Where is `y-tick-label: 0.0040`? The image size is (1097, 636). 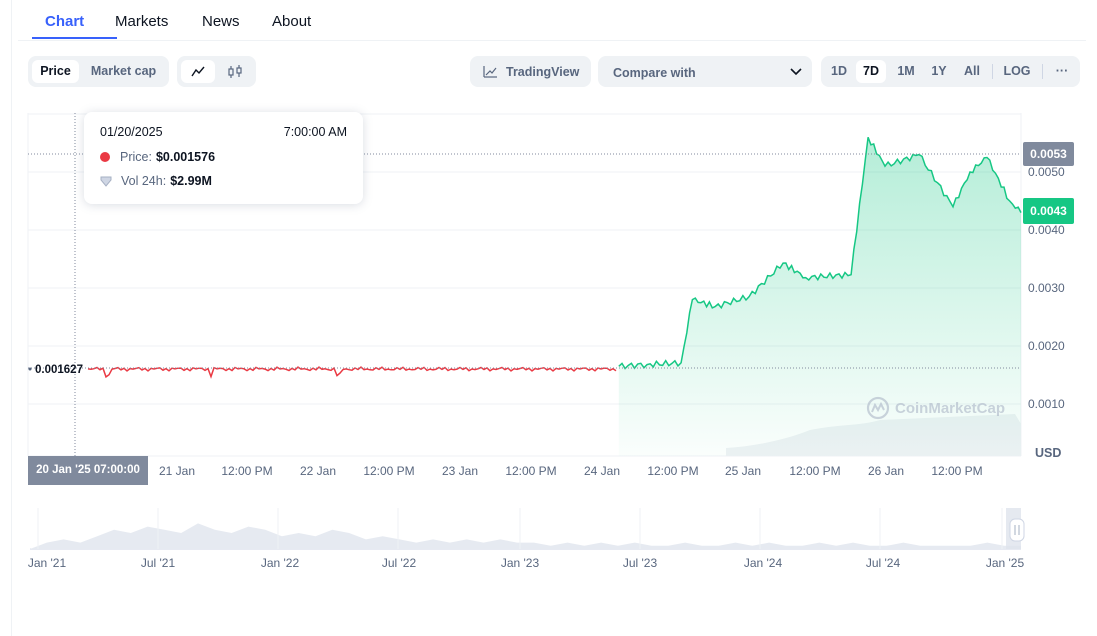
y-tick-label: 0.0040 is located at coordinates (1046, 230).